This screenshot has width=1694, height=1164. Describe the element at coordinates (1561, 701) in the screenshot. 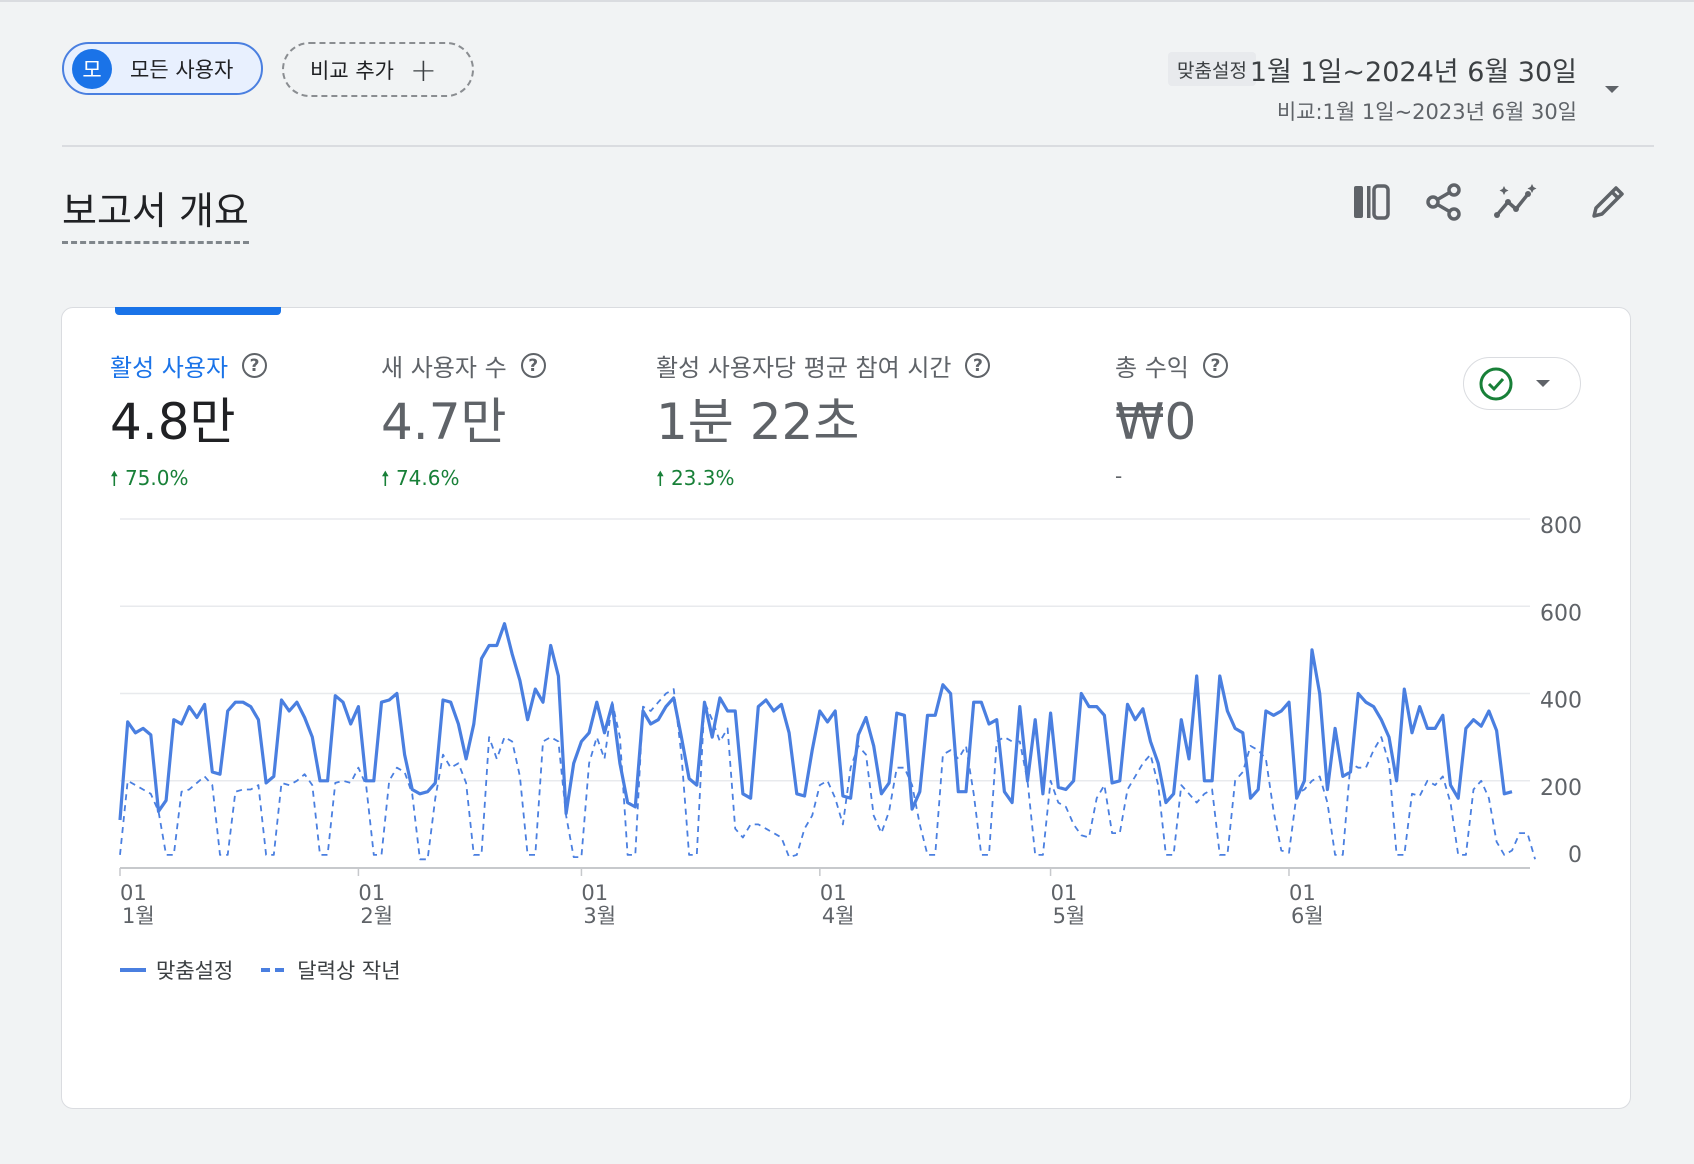

I see `y-tick-label: 400` at that location.